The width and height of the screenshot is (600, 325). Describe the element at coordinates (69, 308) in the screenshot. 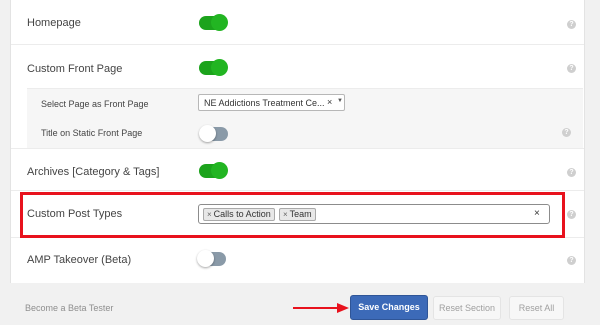

I see `beta-tester-link: Become a Beta Tester` at that location.